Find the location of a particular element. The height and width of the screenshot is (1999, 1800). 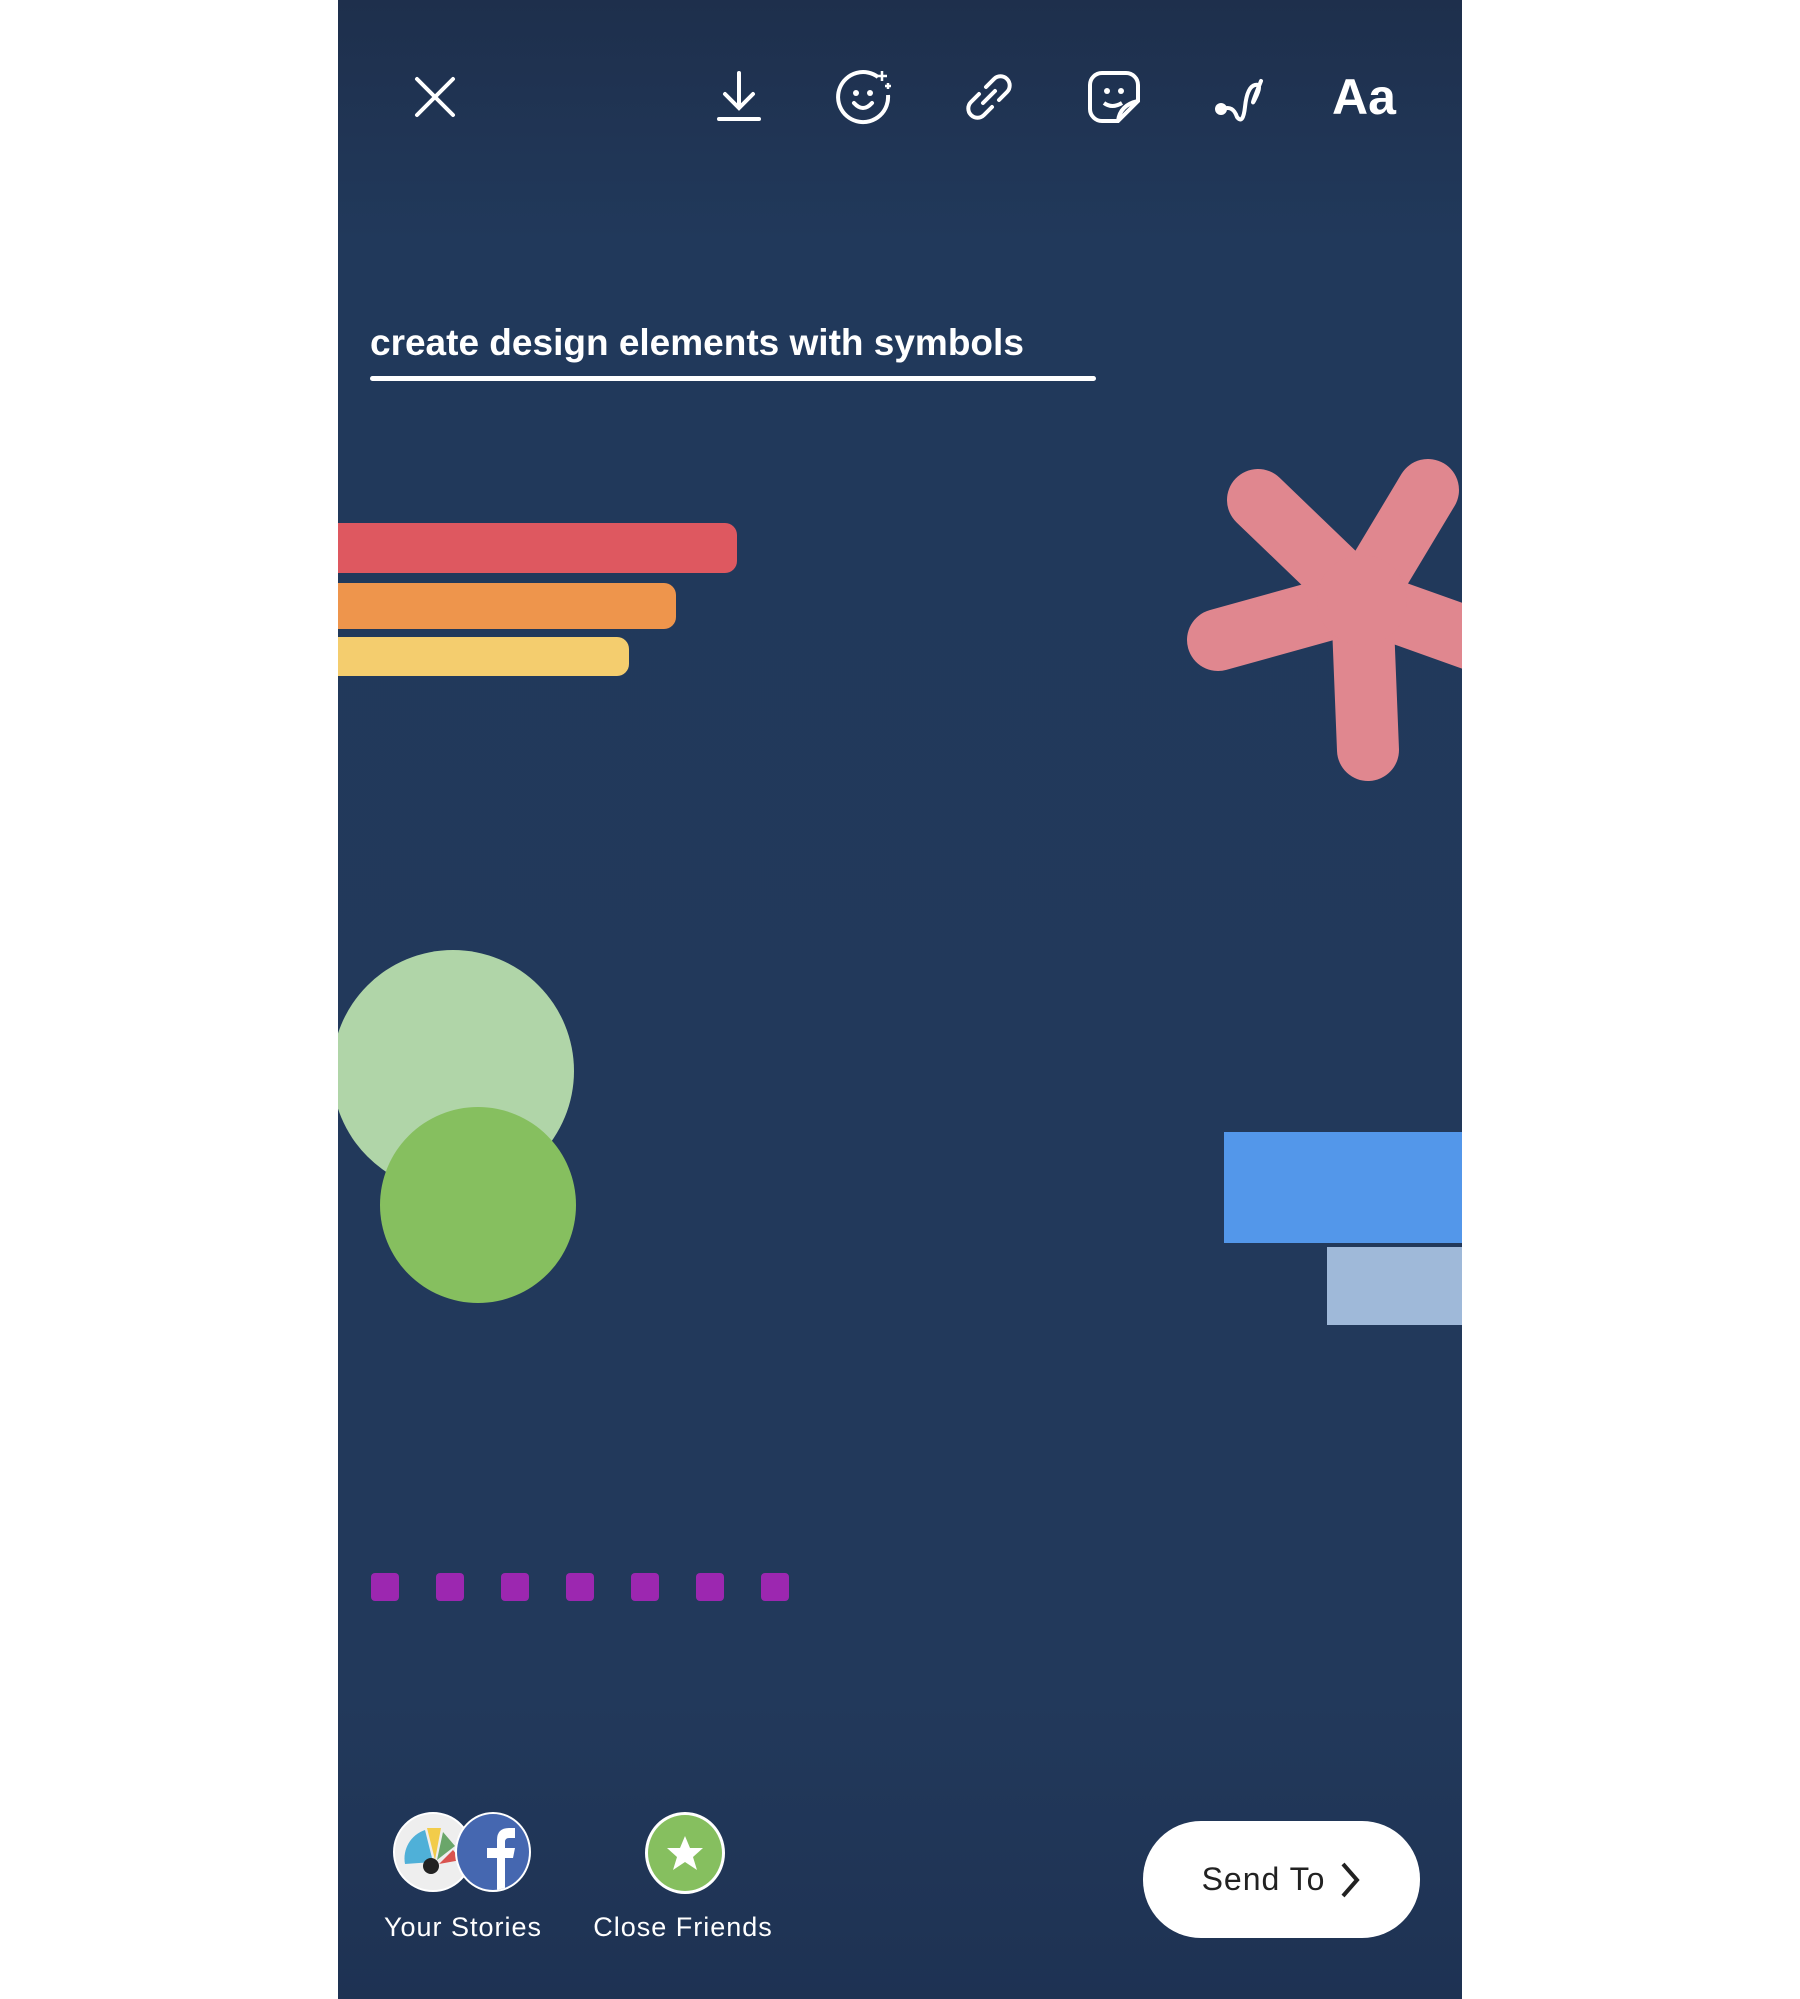

star-icon is located at coordinates (685, 1853).